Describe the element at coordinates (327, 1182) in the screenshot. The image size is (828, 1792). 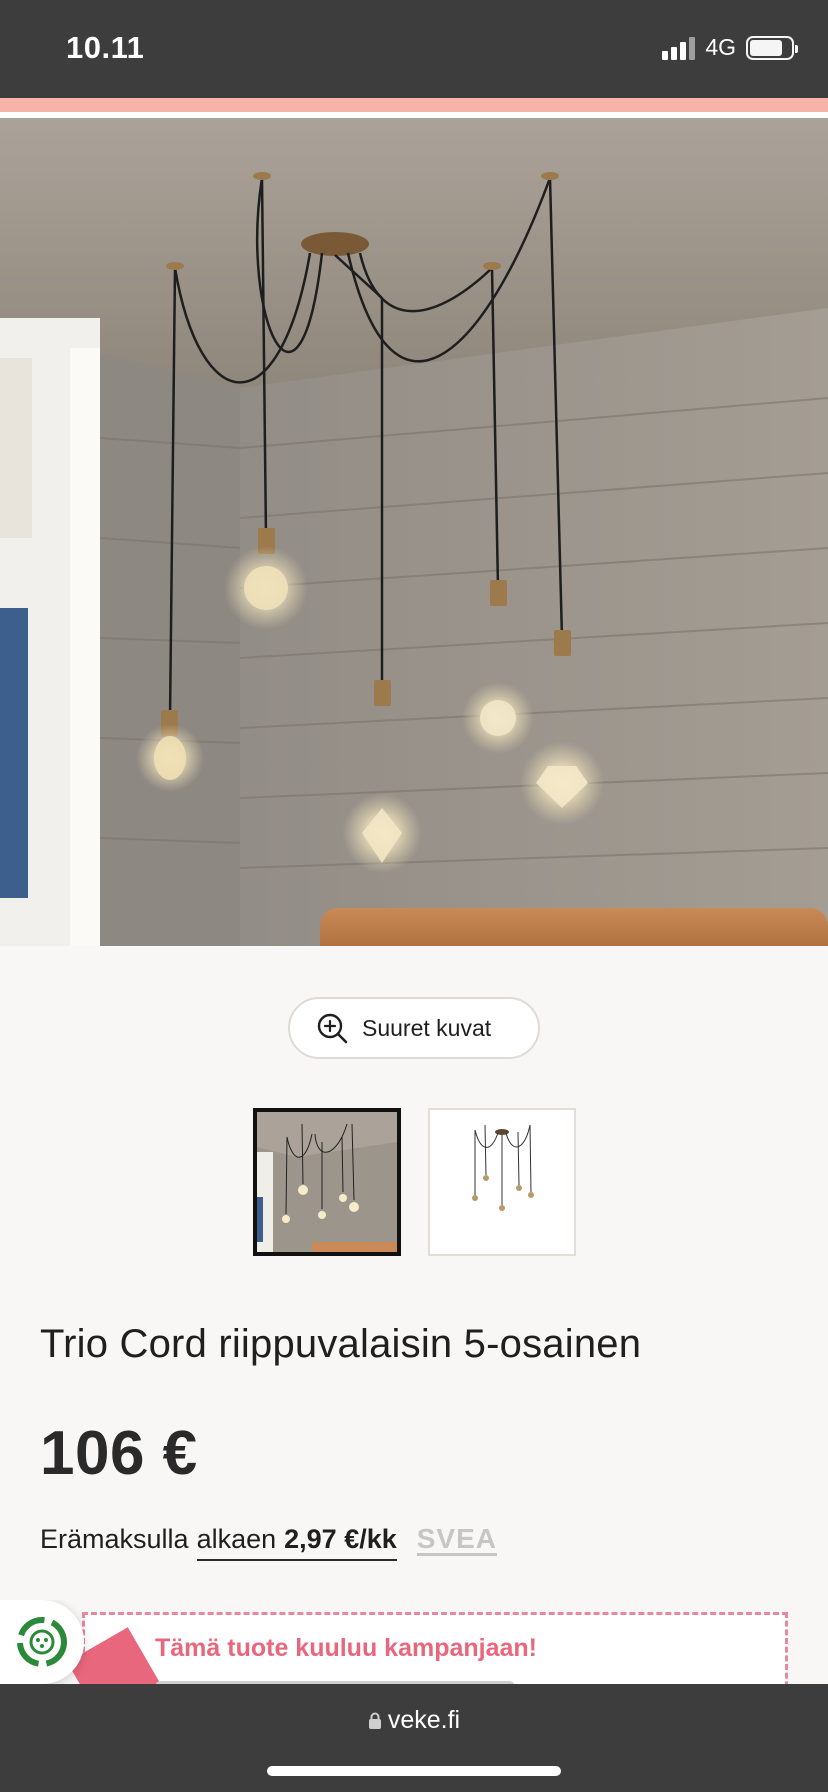
I see `thumbnail-room` at that location.